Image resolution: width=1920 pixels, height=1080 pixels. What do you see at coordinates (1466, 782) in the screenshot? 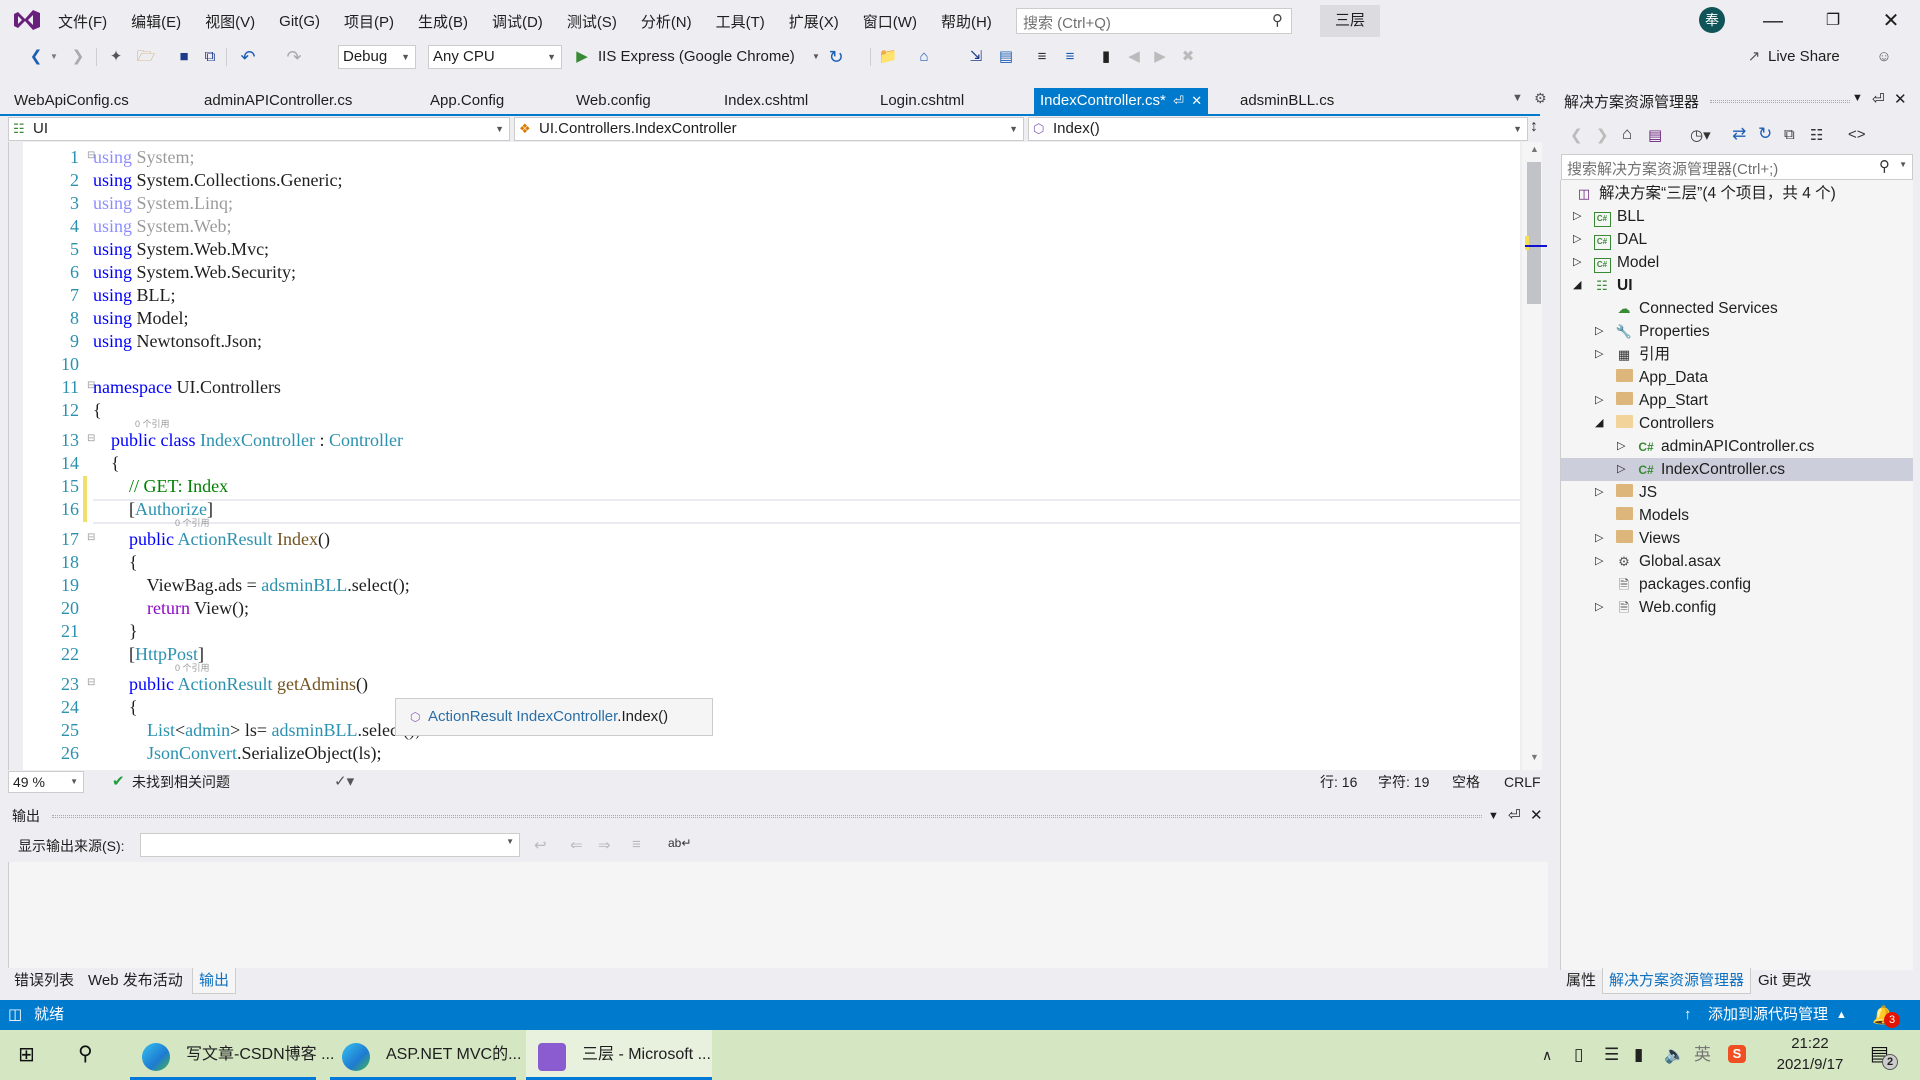
I see `whitespace-indicator: 空格` at bounding box center [1466, 782].